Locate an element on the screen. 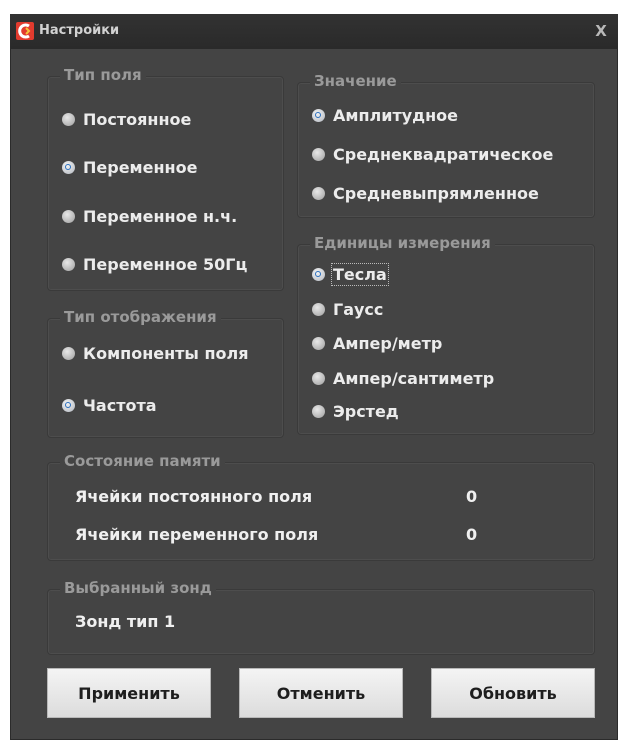 The height and width of the screenshot is (740, 619). radio-display-components: Компоненты поля is located at coordinates (155, 353).